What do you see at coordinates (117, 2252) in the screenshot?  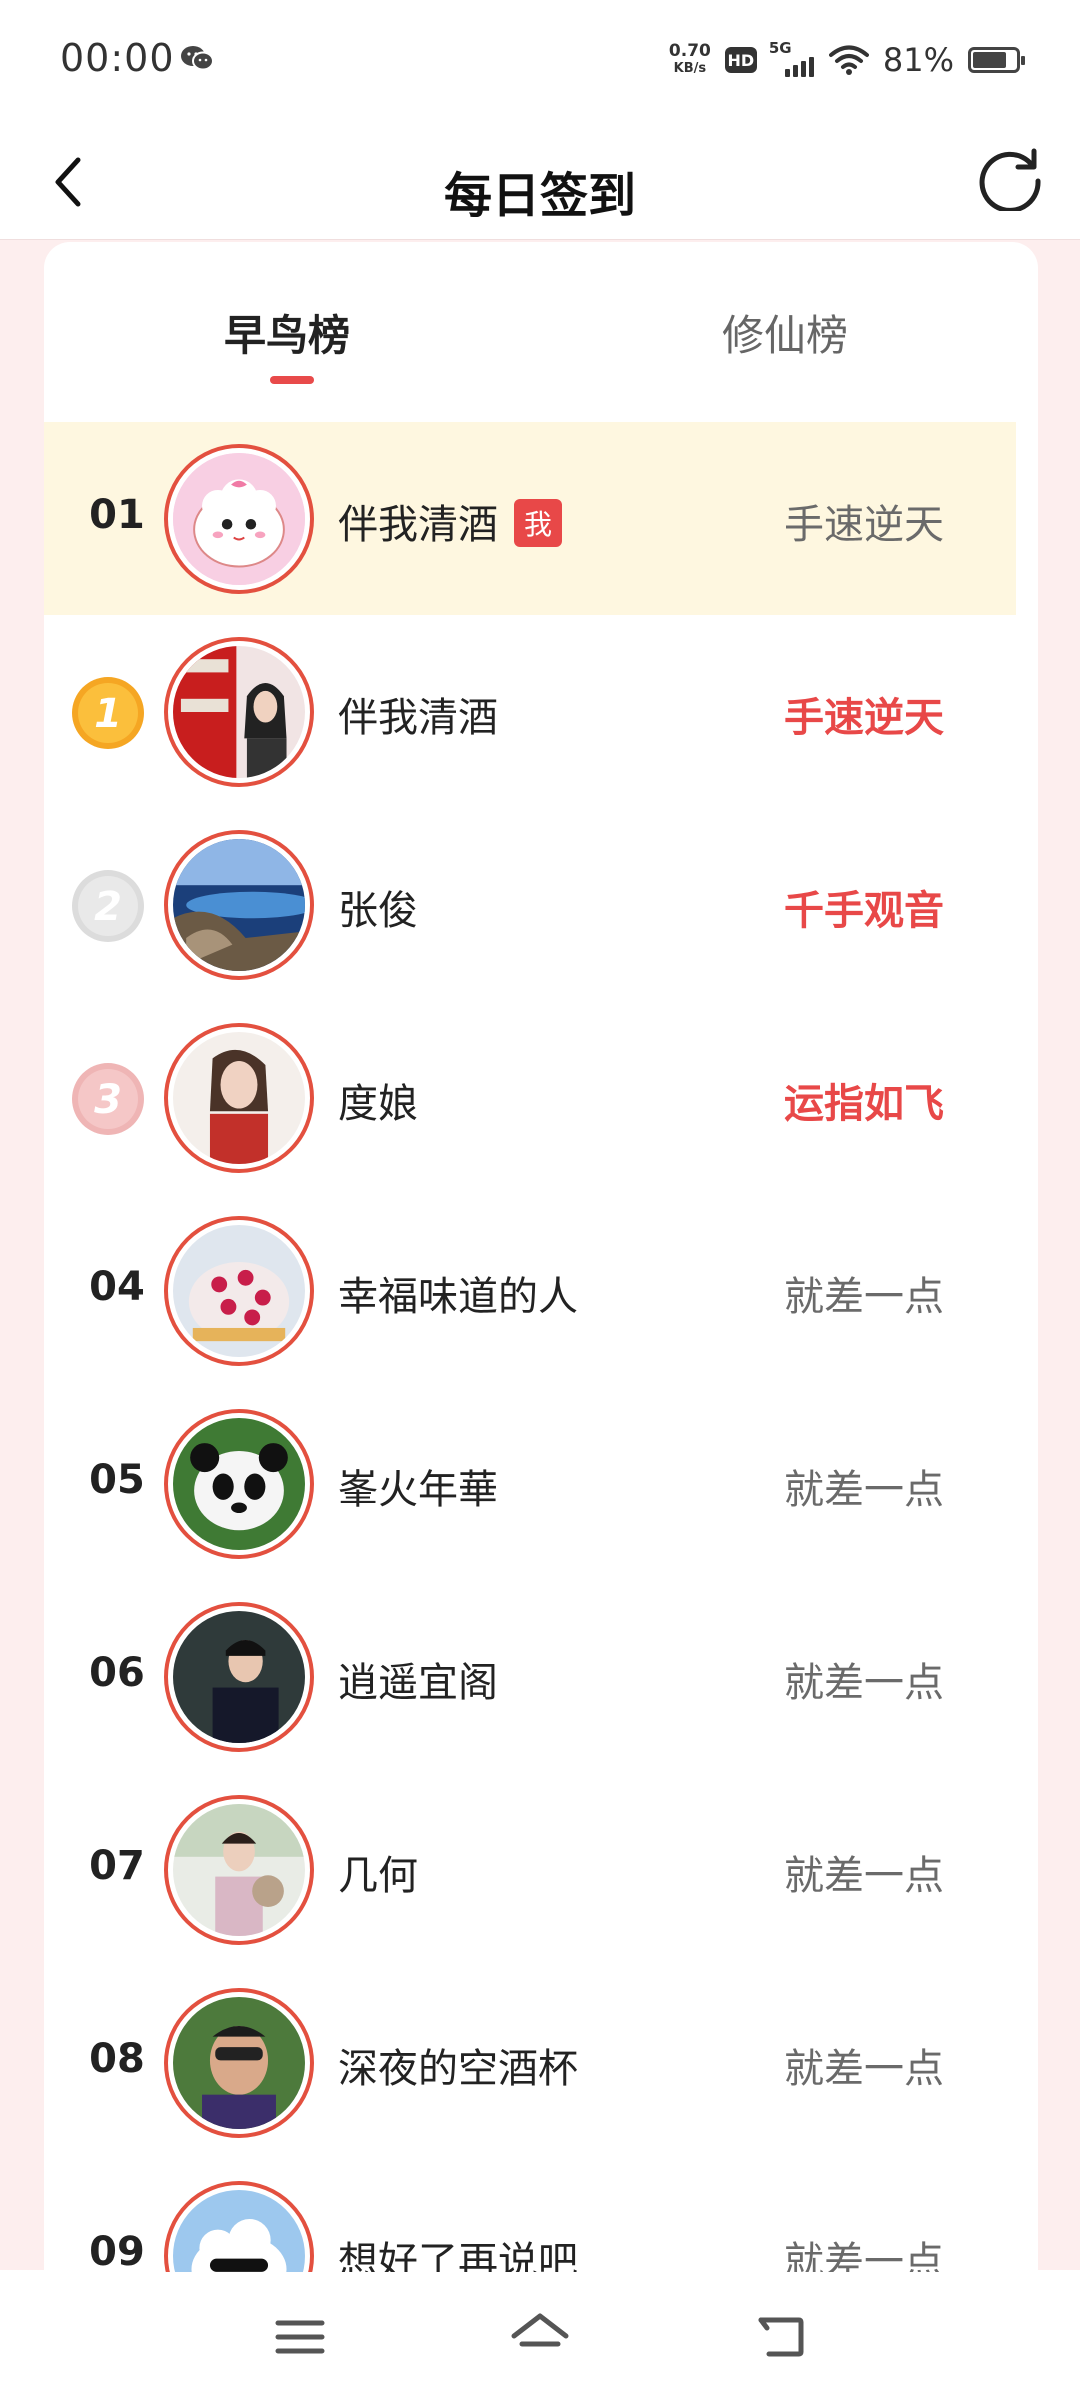 I see `rank-number: 09` at bounding box center [117, 2252].